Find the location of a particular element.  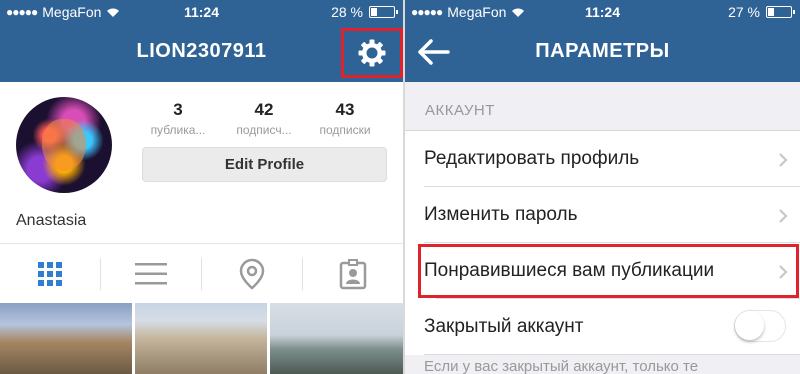

settings-button is located at coordinates (372, 53).